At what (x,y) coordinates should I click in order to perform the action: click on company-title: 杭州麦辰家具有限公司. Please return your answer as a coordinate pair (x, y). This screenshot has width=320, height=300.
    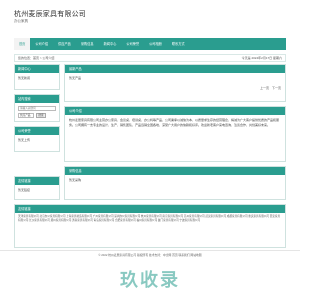
    Looking at the image, I should click on (50, 14).